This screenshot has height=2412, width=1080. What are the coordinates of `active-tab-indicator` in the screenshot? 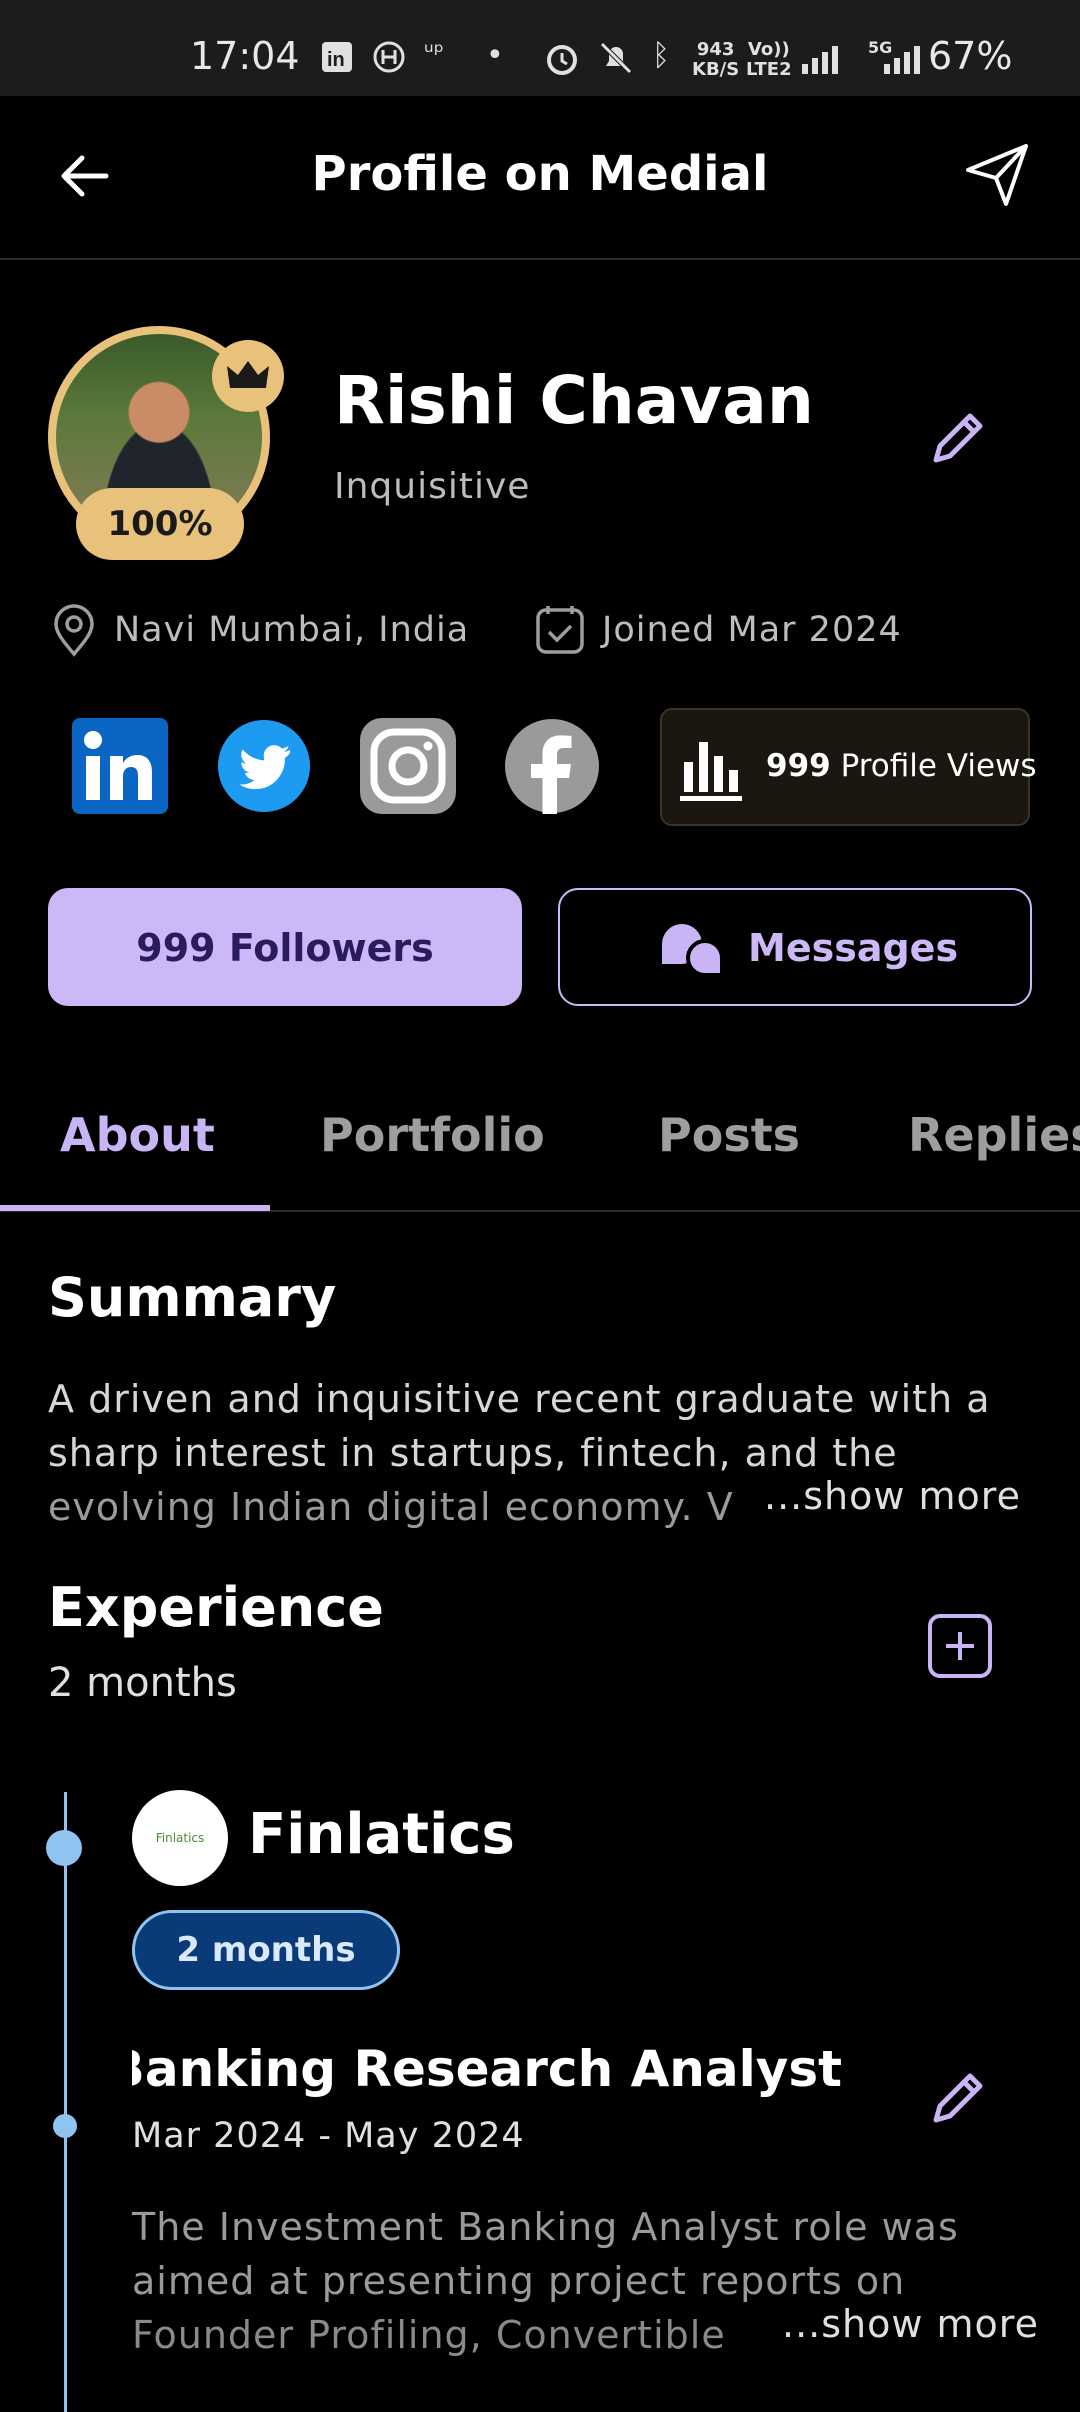 It's located at (135, 1208).